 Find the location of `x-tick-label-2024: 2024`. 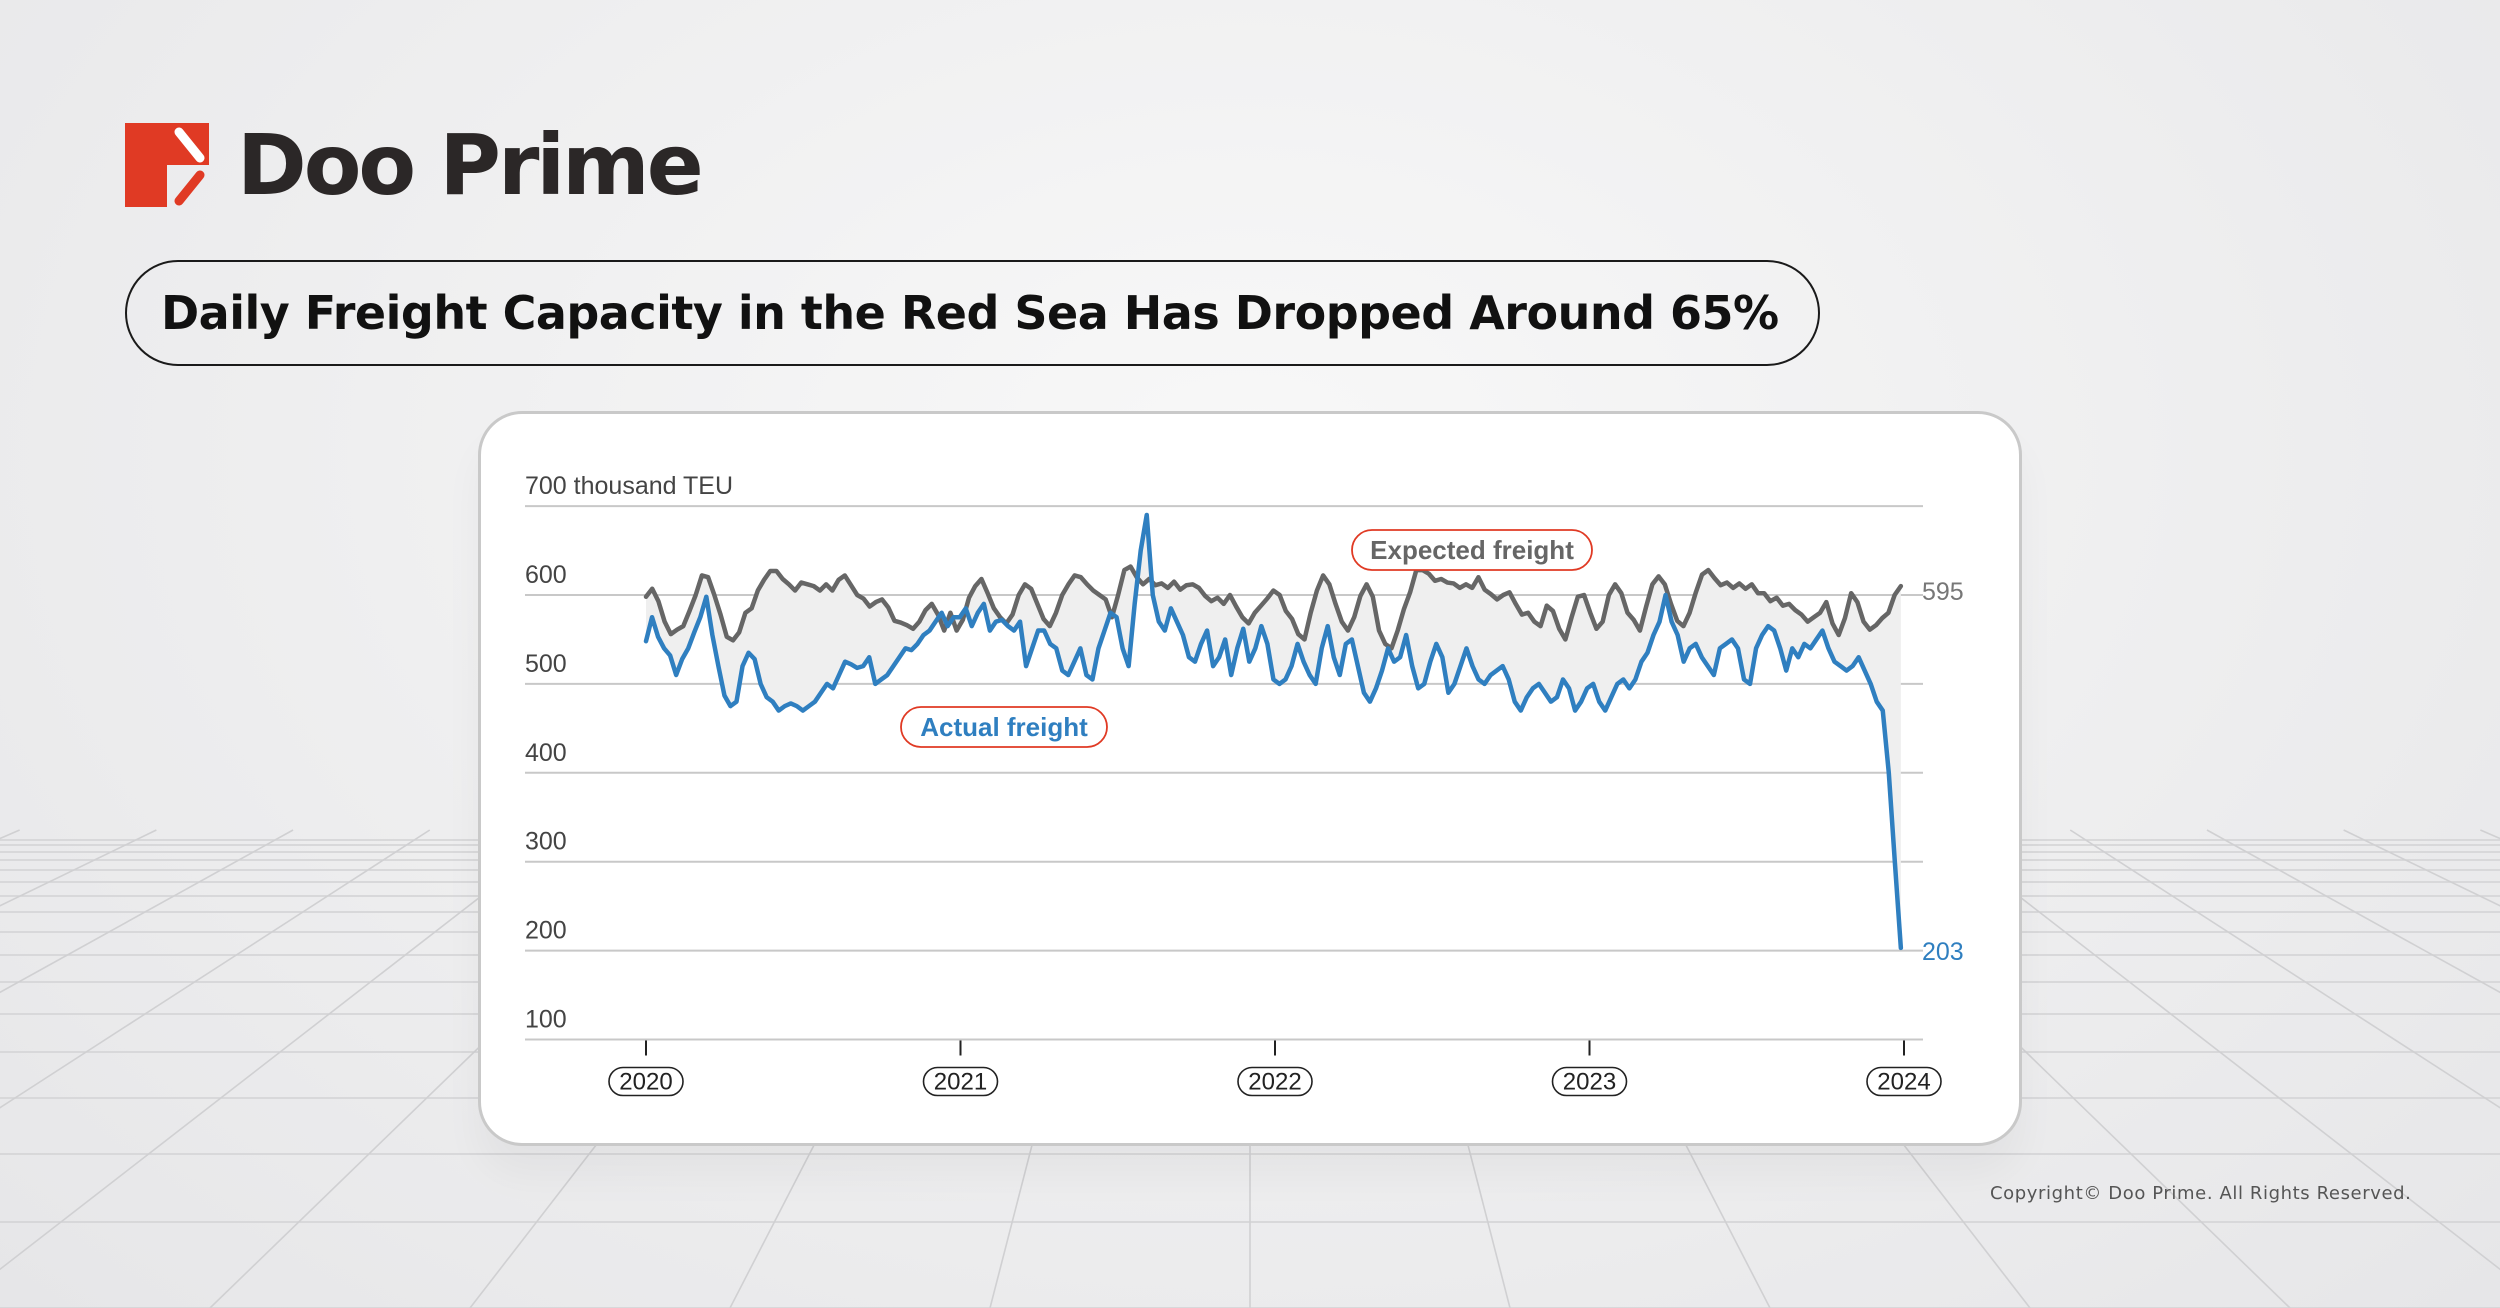

x-tick-label-2024: 2024 is located at coordinates (1903, 1082).